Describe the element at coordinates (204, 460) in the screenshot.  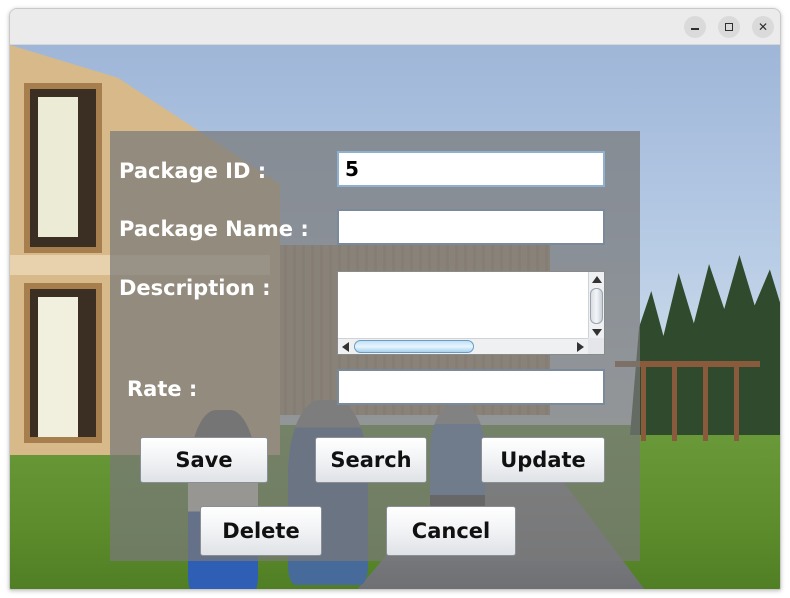
I see `save-button: Save` at that location.